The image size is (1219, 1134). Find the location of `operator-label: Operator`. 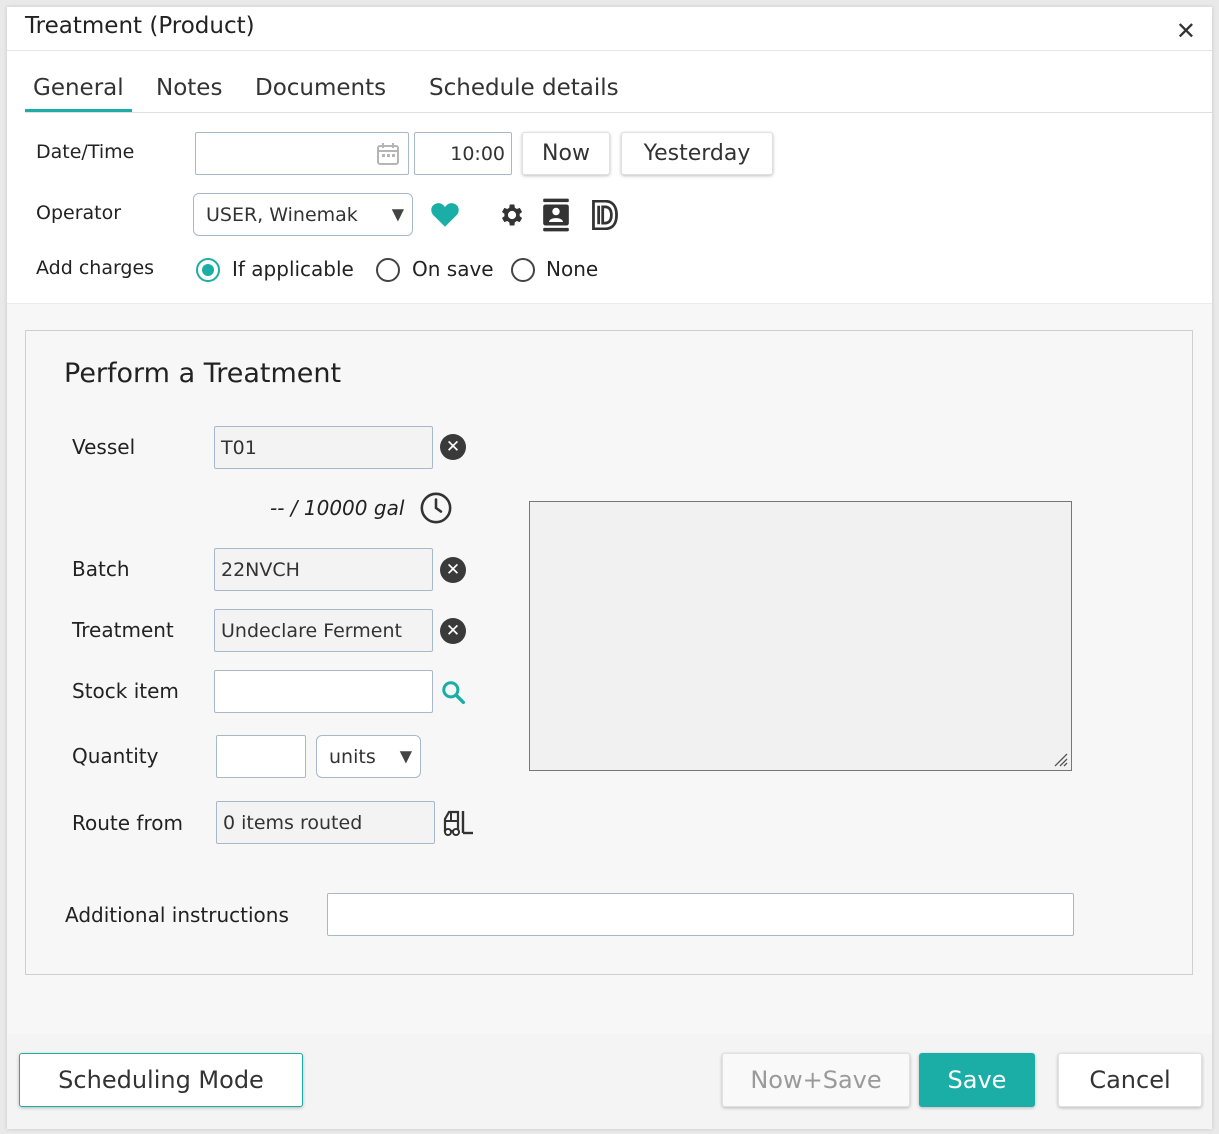

operator-label: Operator is located at coordinates (79, 213).